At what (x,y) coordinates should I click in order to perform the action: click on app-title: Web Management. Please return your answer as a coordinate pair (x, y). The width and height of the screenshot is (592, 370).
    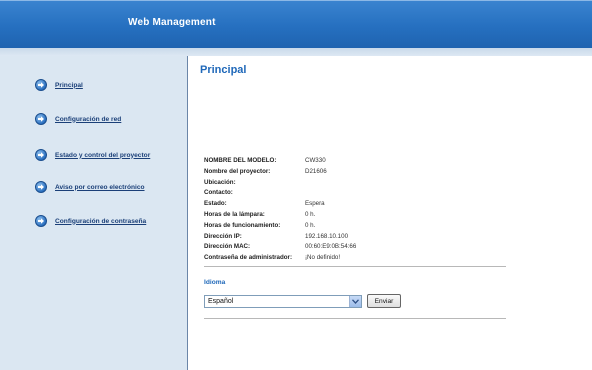
    Looking at the image, I should click on (172, 22).